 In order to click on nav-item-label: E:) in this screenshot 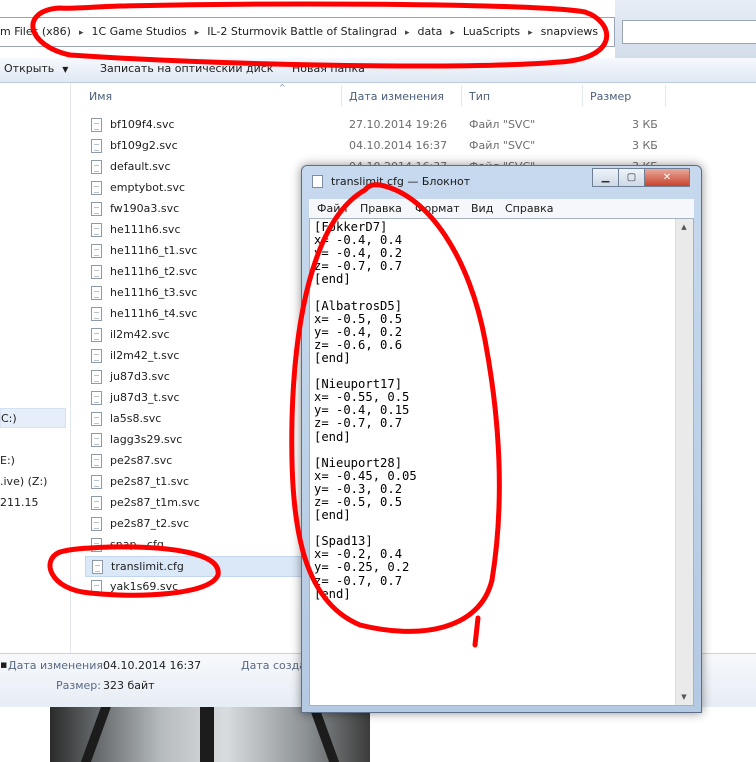, I will do `click(7, 460)`.